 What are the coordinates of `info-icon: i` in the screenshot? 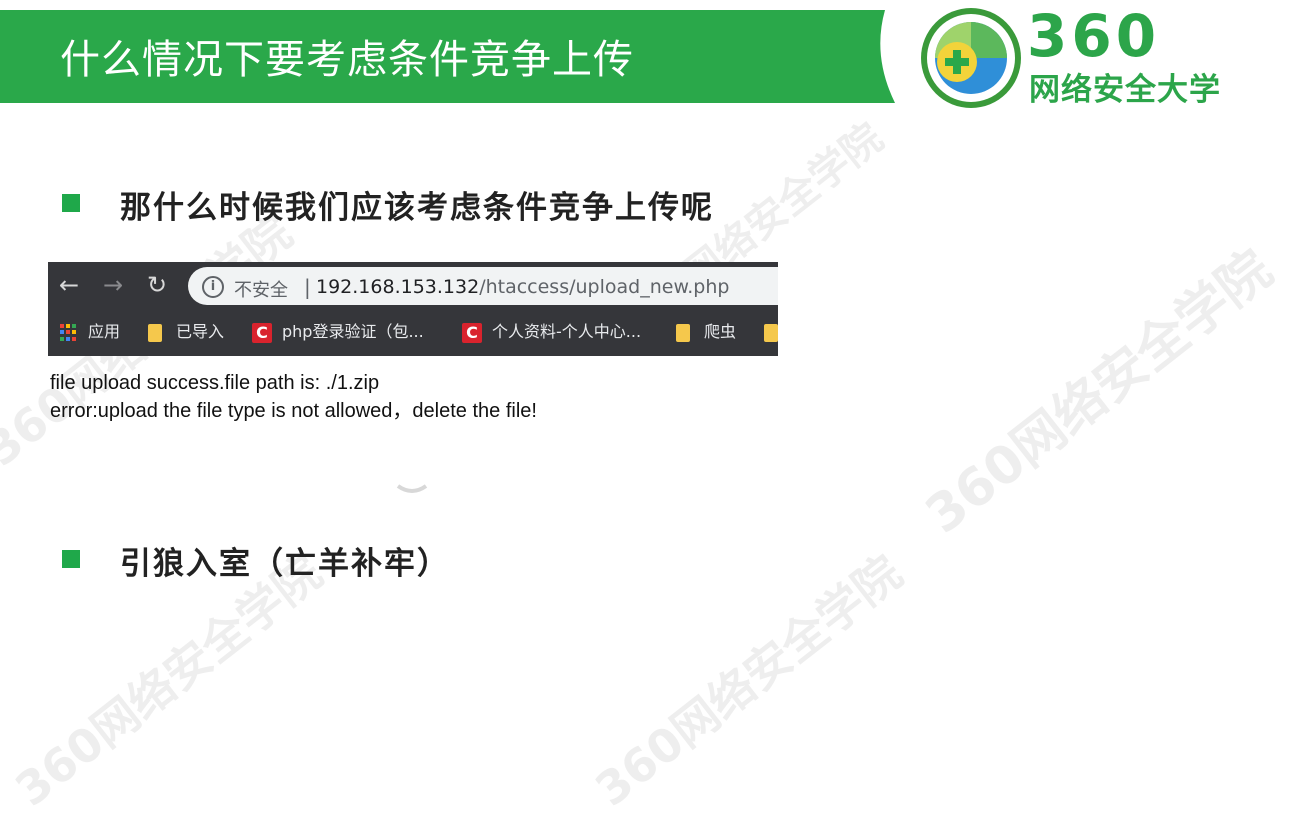 It's located at (213, 287).